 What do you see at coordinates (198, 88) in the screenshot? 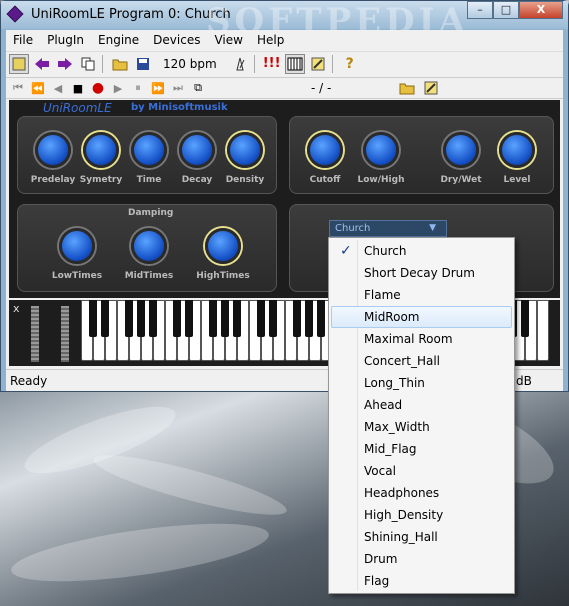
I see `loop-icon: ⧉` at bounding box center [198, 88].